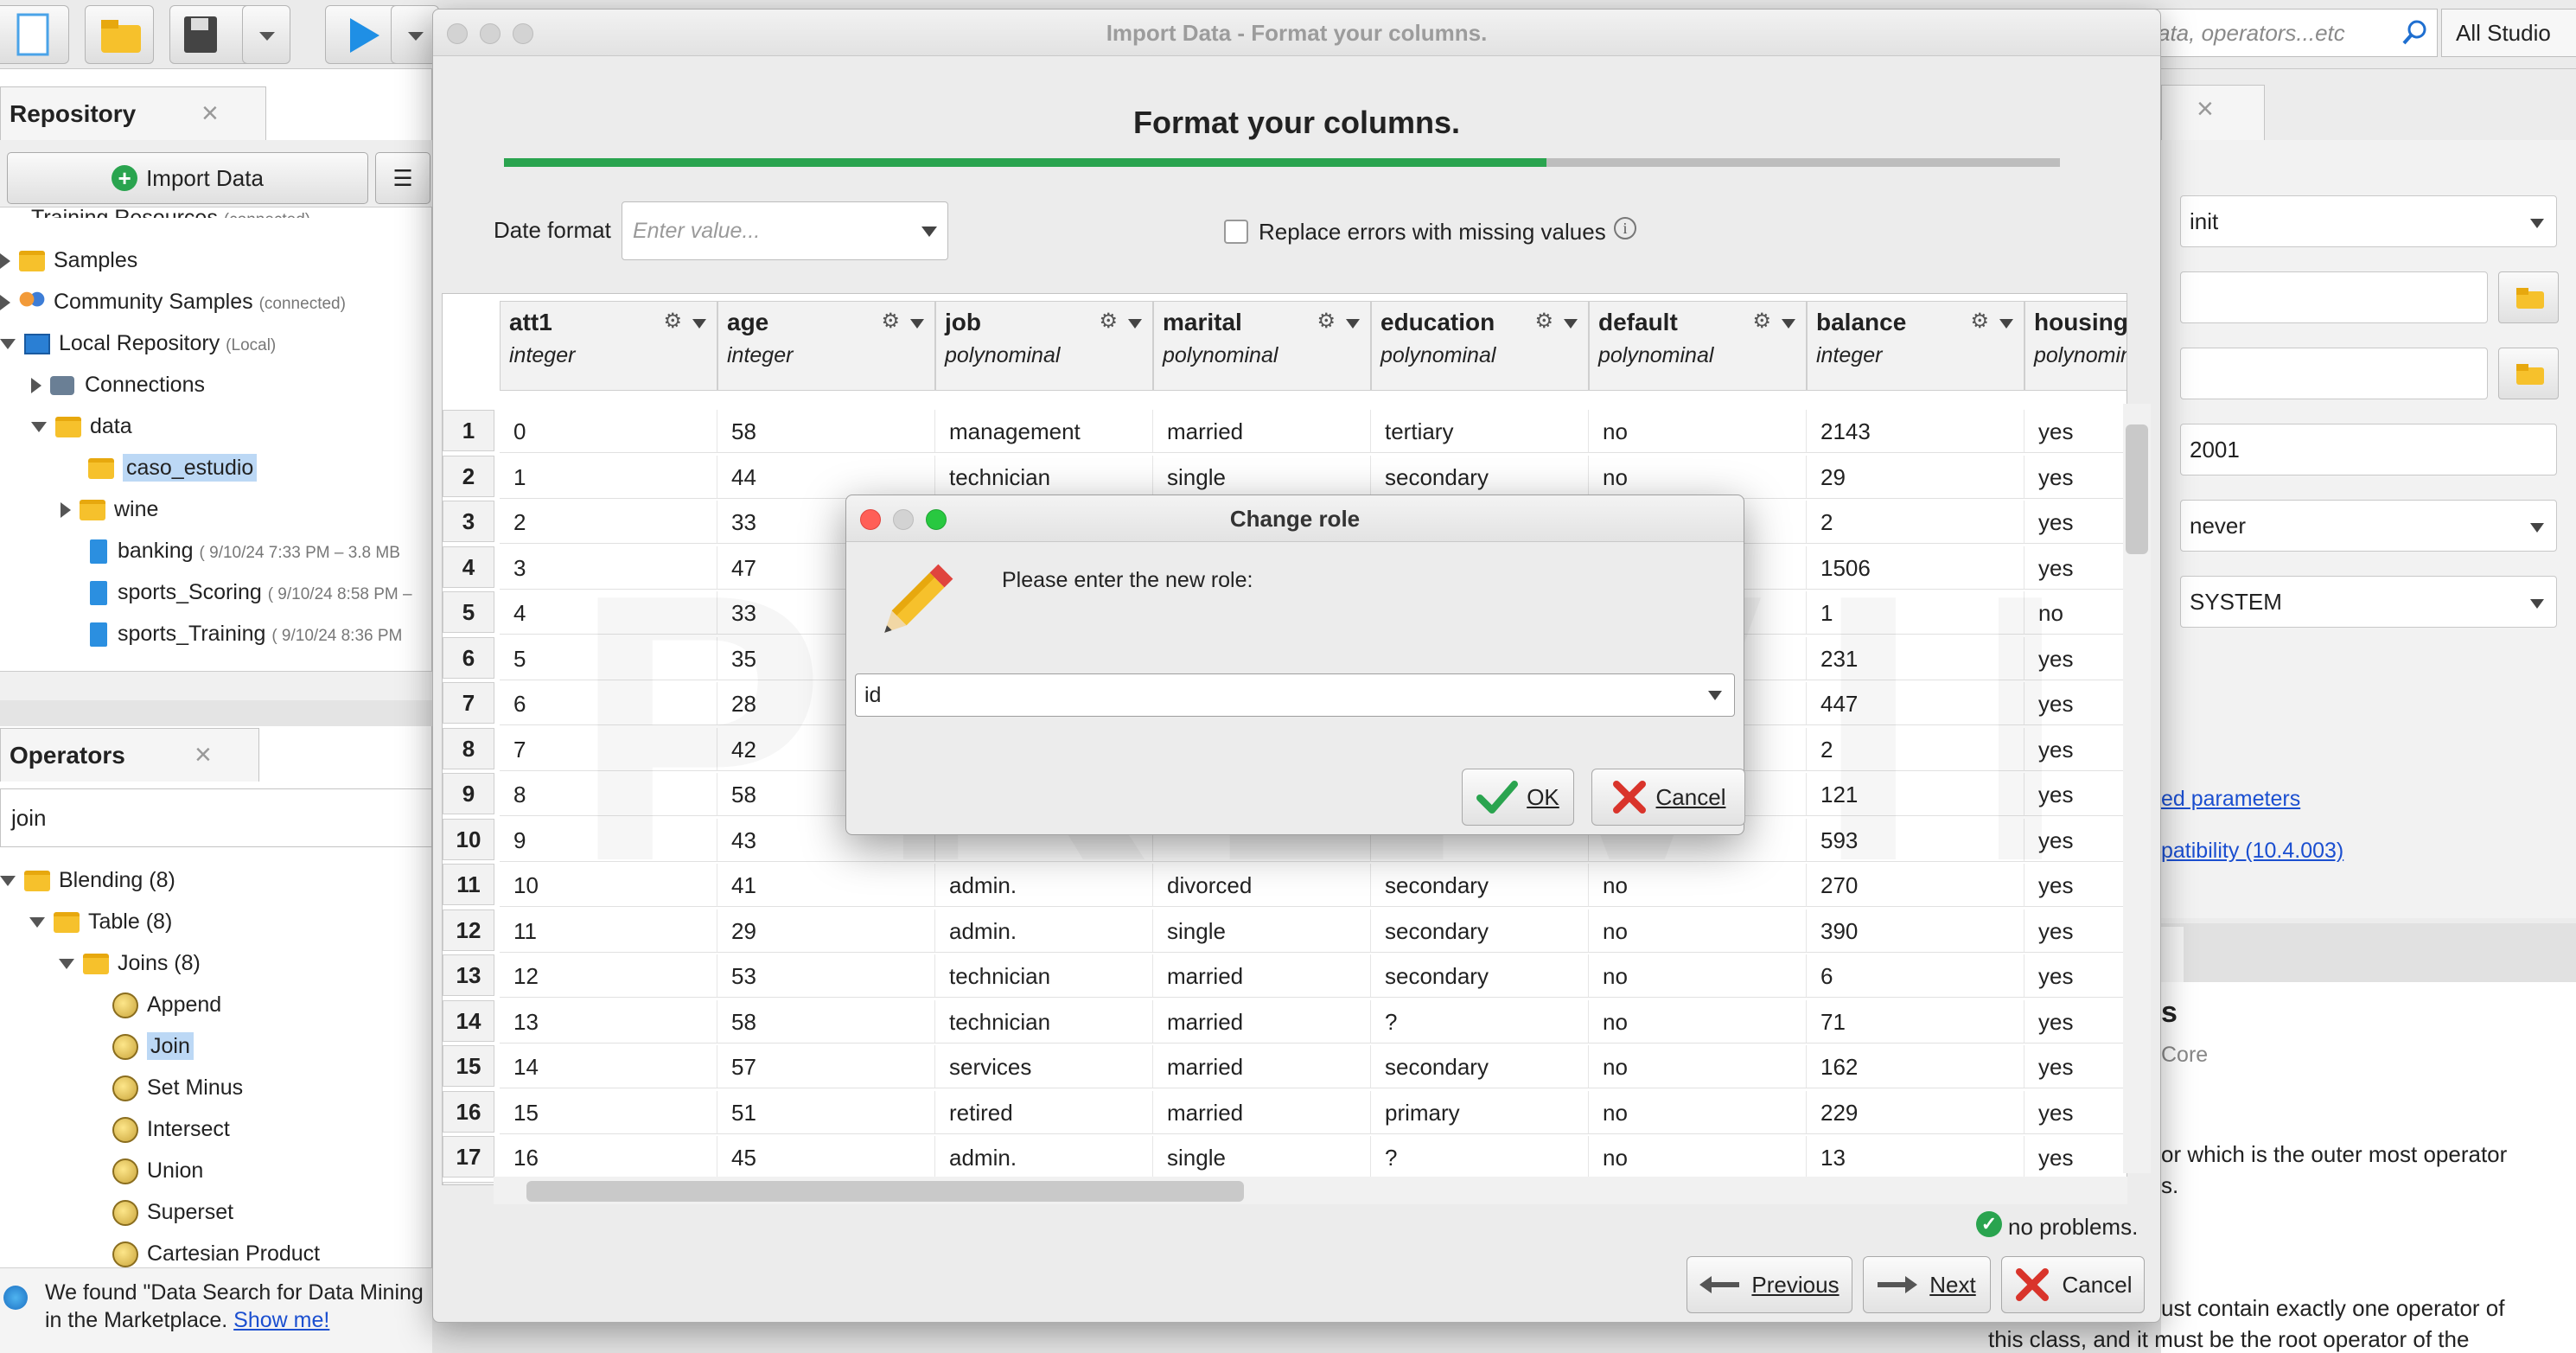 Image resolution: width=2576 pixels, height=1353 pixels. Describe the element at coordinates (1518, 798) in the screenshot. I see `ok-button: OK` at that location.